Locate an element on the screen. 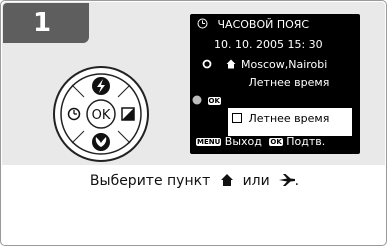 This screenshot has width=390, height=248. flash-icon is located at coordinates (101, 86).